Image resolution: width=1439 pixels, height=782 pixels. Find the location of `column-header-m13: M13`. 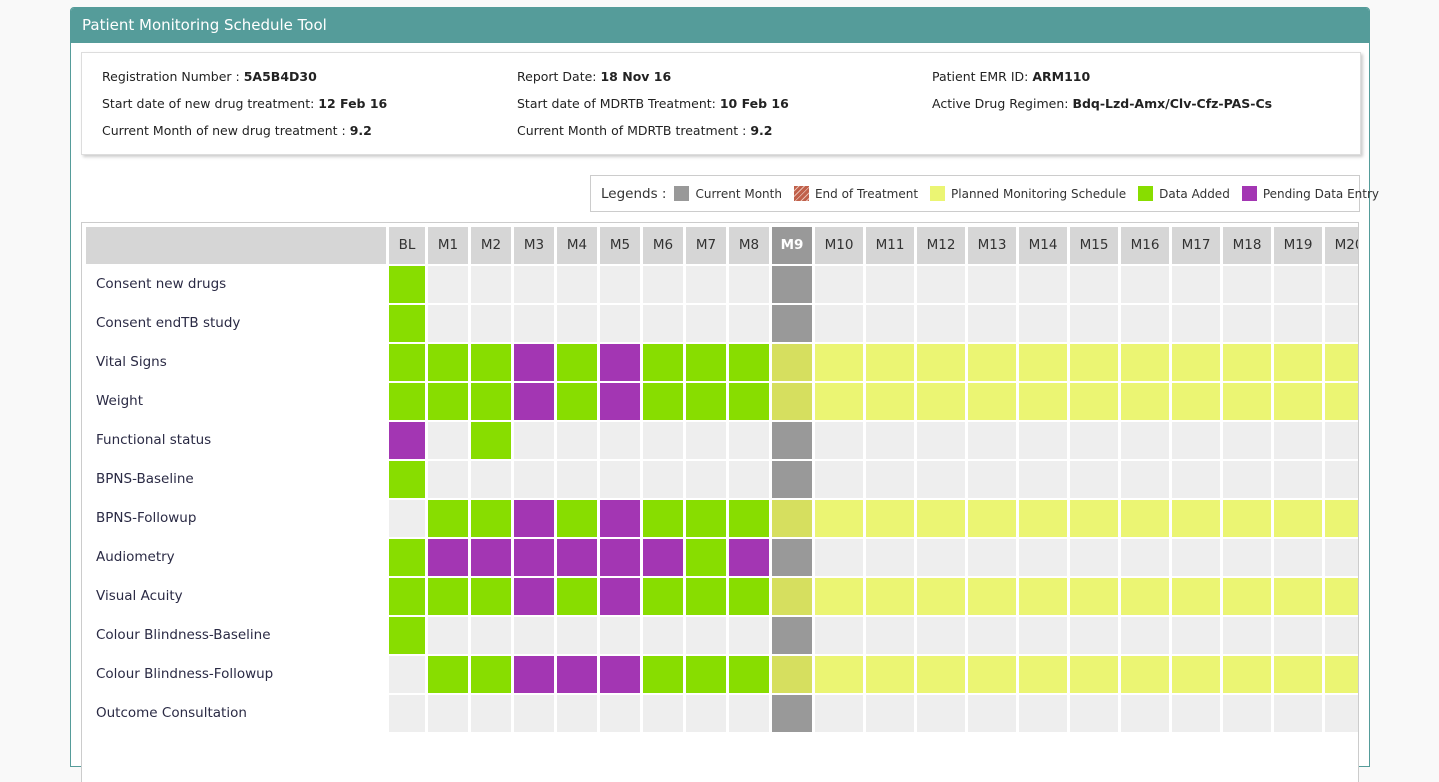

column-header-m13: M13 is located at coordinates (992, 245).